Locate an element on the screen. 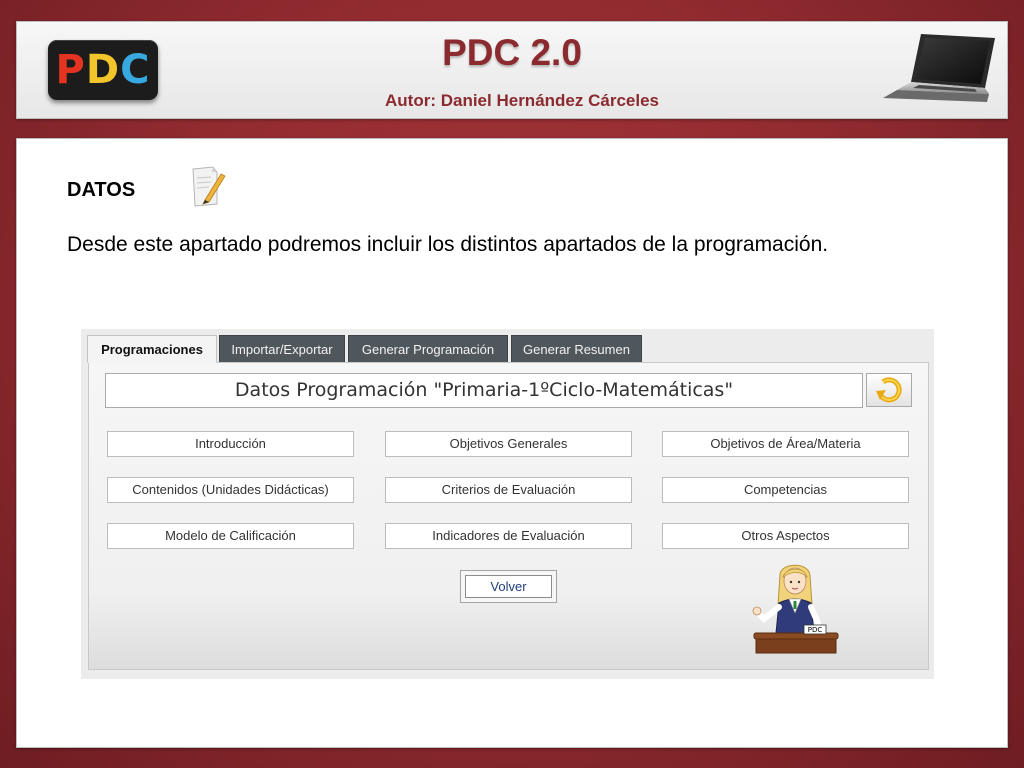 The width and height of the screenshot is (1024, 768). option-objetivos-generales: Objetivos Generales is located at coordinates (508, 444).